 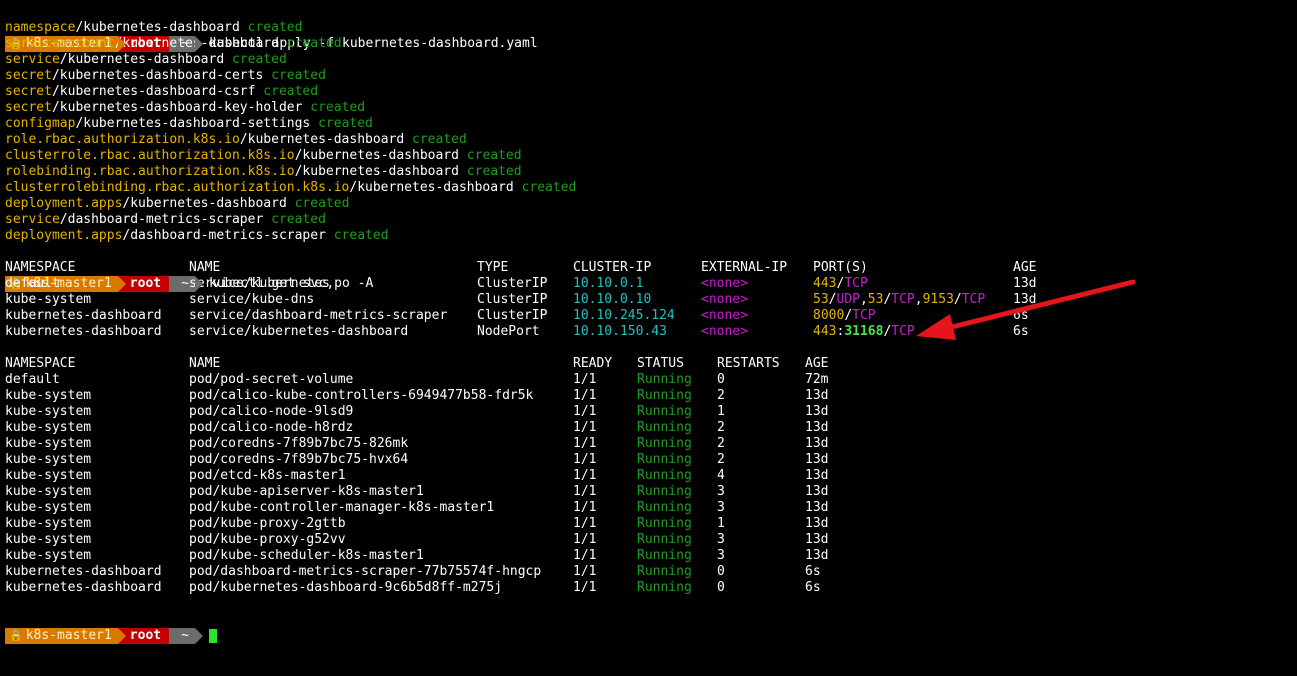 I want to click on prompt-dir-segment: ~, so click(x=186, y=636).